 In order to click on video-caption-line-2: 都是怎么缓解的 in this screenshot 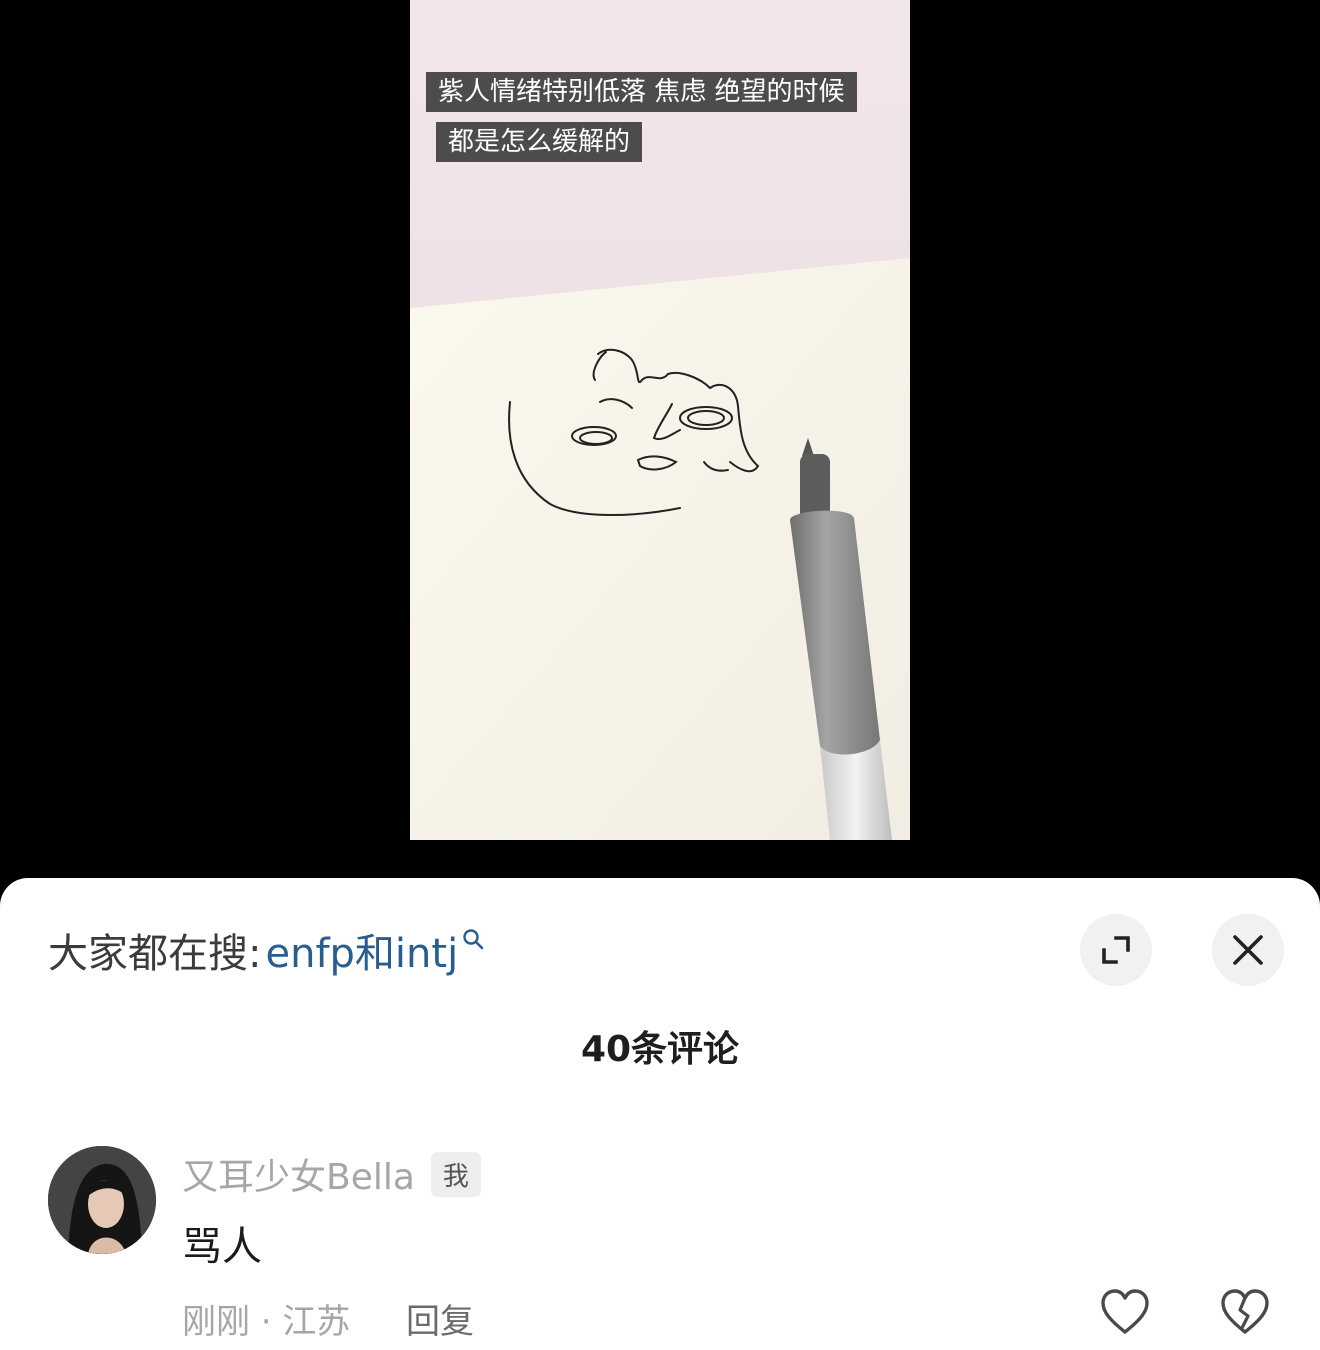, I will do `click(539, 142)`.